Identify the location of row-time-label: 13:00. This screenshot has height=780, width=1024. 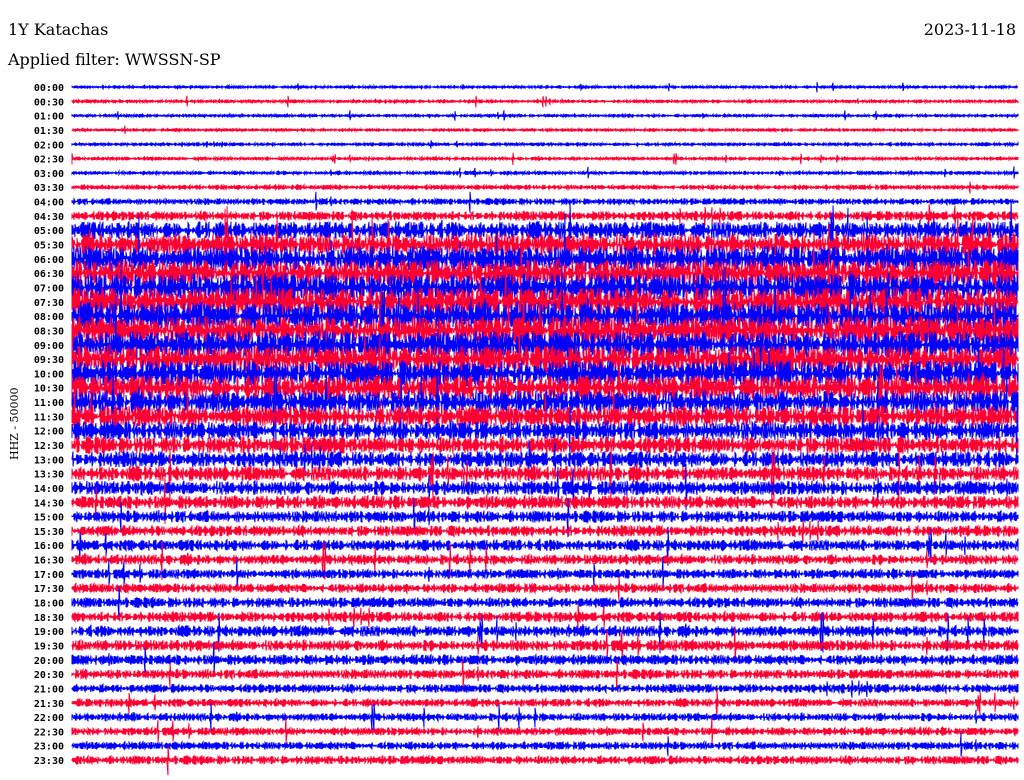
(49, 460).